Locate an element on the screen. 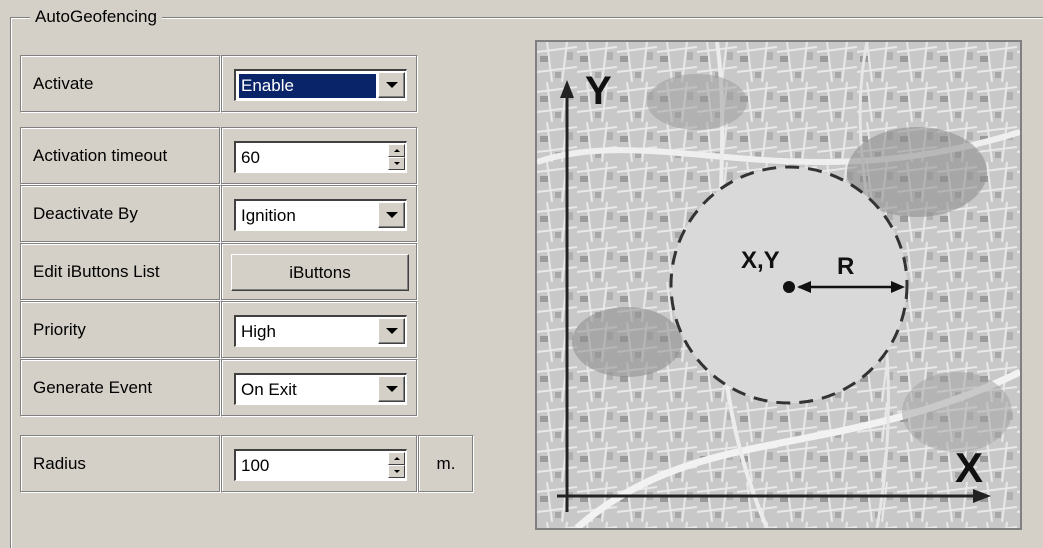 The width and height of the screenshot is (1043, 548). activation-timeout-row: Activation timeout 60 is located at coordinates (220, 156).